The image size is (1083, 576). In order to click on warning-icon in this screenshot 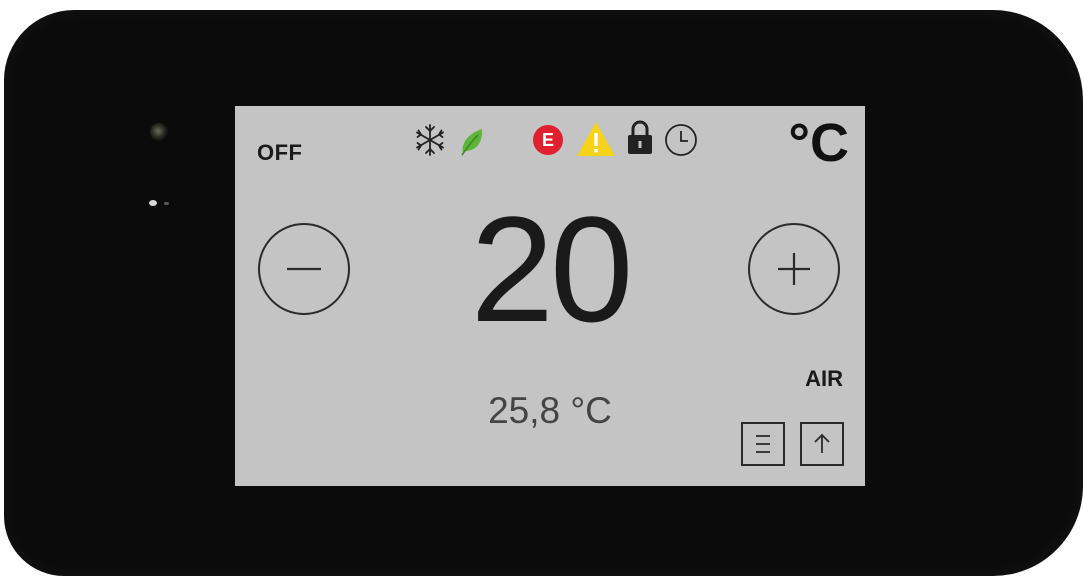, I will do `click(596, 139)`.